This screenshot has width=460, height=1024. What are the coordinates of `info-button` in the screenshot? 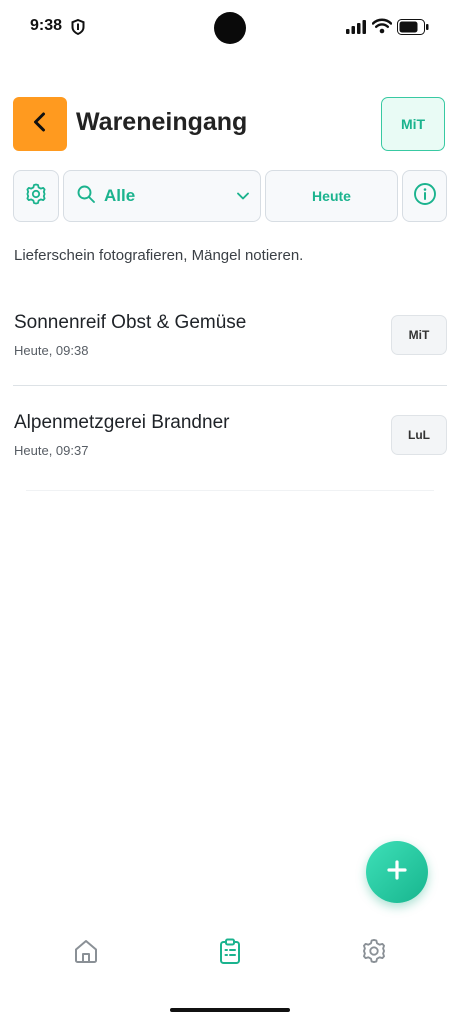 It's located at (424, 196).